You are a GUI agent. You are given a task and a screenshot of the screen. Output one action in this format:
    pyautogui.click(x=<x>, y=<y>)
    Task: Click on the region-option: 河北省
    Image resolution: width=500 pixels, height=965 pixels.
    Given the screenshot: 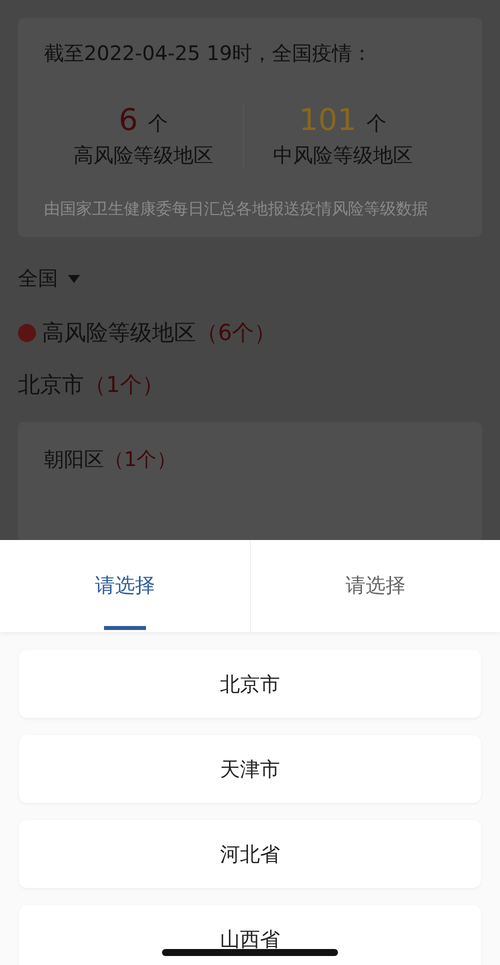 What is the action you would take?
    pyautogui.click(x=250, y=854)
    